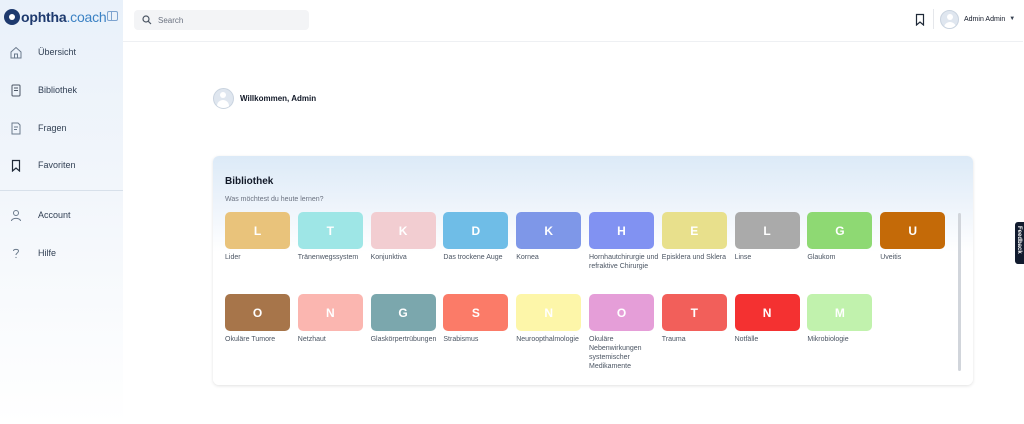 This screenshot has height=424, width=1024. I want to click on sidebar-item-fragen: Fragen, so click(61, 128).